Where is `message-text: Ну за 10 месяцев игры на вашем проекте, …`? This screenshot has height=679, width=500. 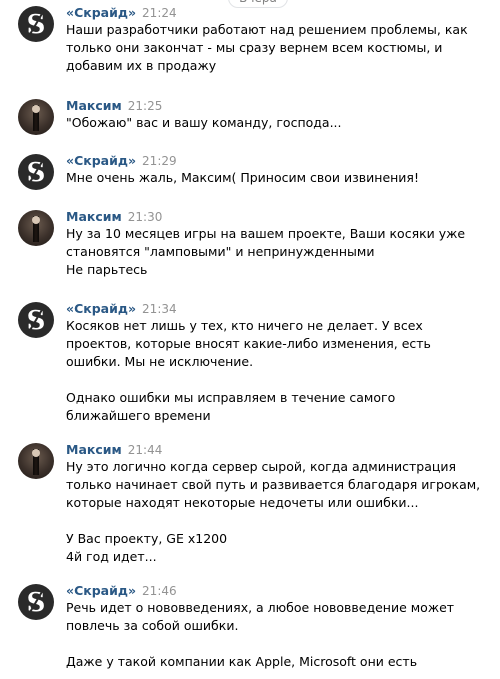 message-text: Ну за 10 месяцев игры на вашем проекте, … is located at coordinates (276, 252).